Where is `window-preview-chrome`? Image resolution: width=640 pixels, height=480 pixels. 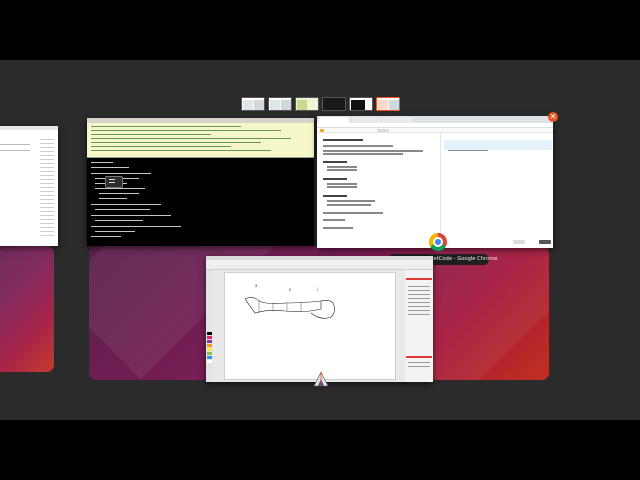 window-preview-chrome is located at coordinates (435, 182).